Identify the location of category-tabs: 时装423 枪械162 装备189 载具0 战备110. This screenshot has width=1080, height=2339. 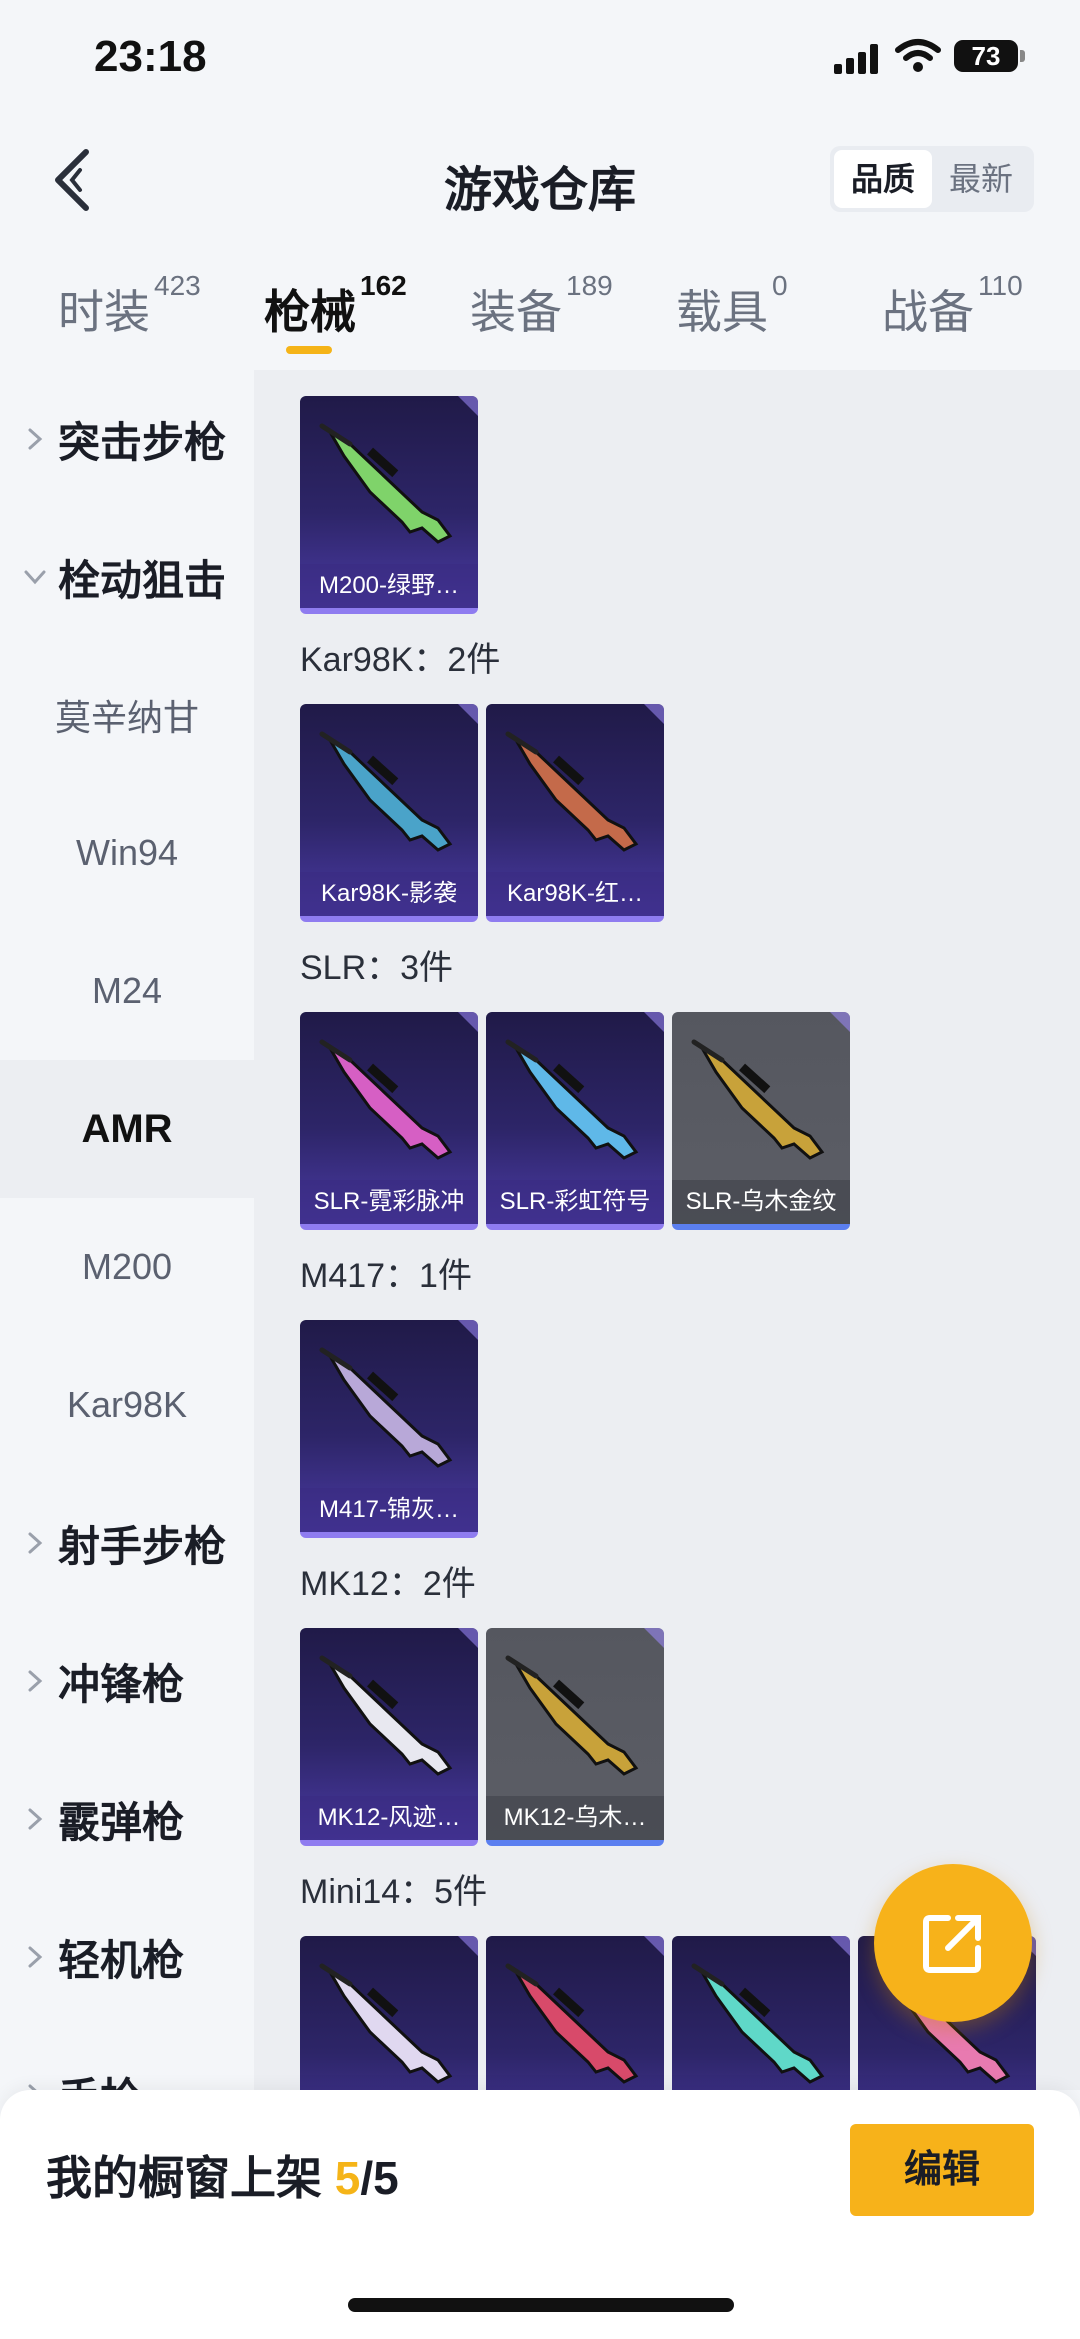
(540, 315).